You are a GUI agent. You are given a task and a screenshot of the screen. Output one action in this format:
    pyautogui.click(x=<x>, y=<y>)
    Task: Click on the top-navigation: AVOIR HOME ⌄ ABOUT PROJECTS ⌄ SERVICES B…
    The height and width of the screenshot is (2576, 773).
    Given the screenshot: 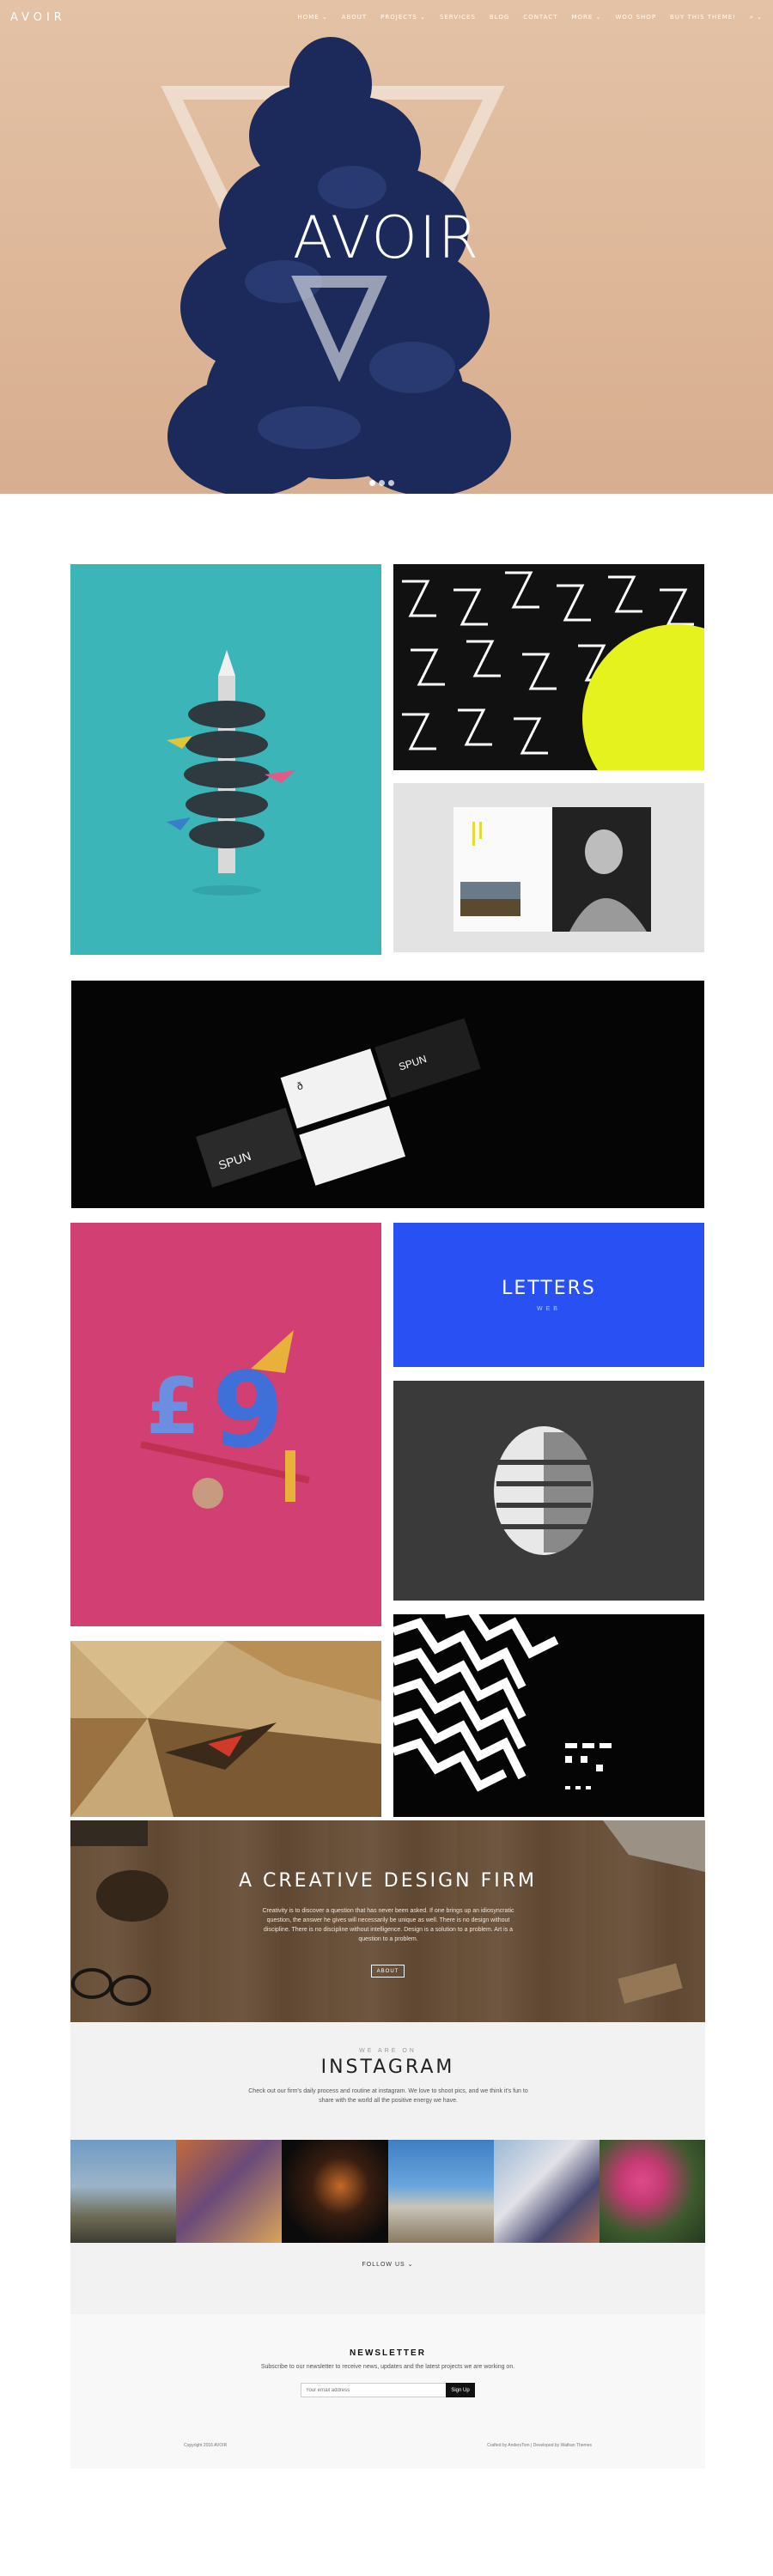 What is the action you would take?
    pyautogui.click(x=386, y=17)
    